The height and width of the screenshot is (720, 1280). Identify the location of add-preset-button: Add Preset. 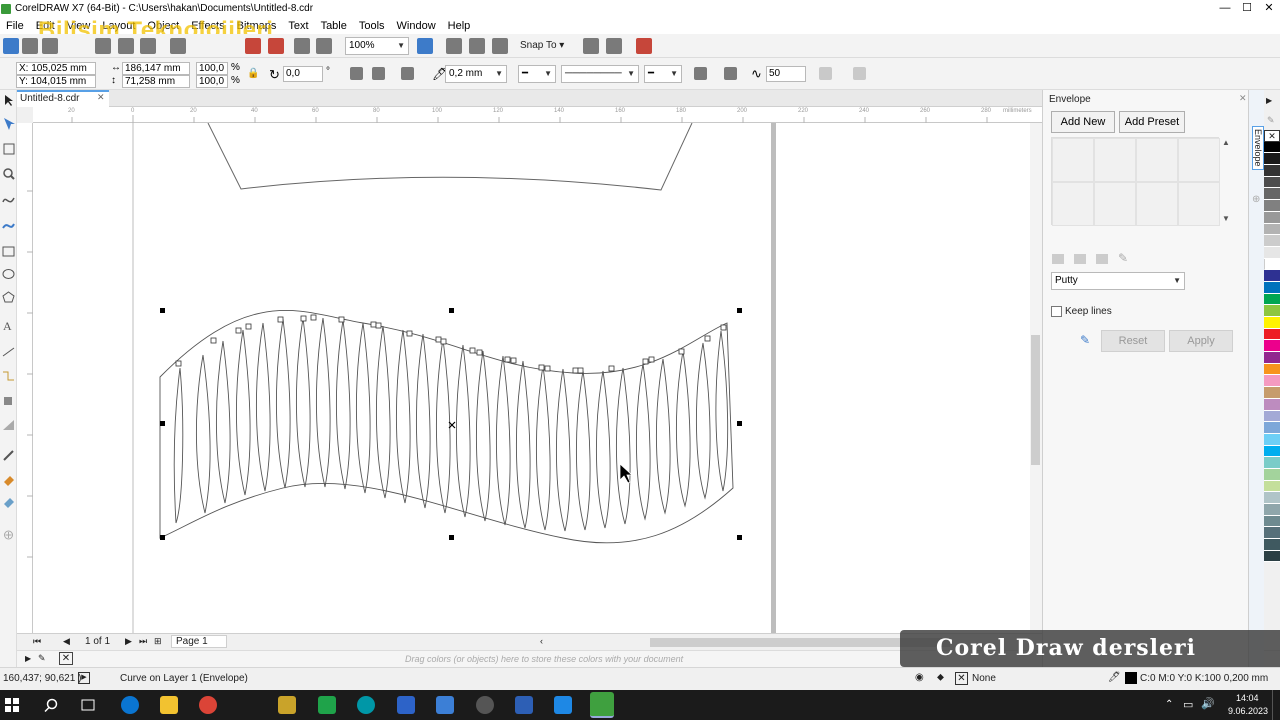
(1152, 122).